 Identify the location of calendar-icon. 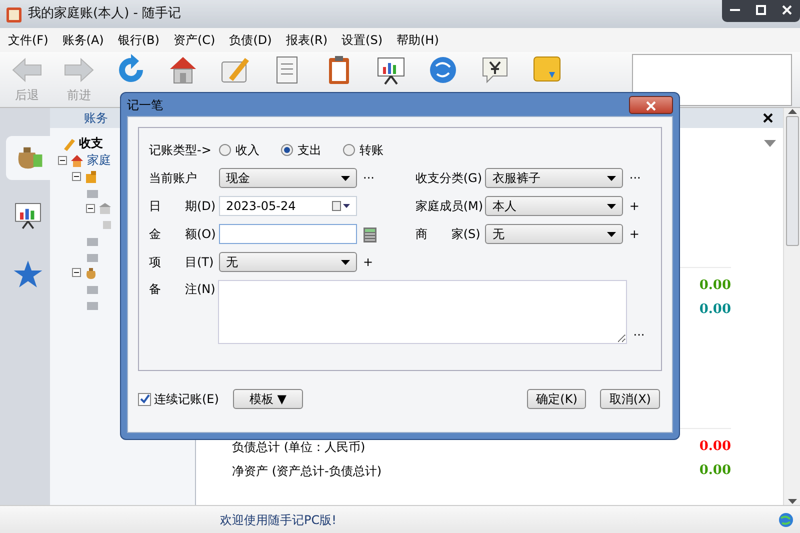
(341, 206).